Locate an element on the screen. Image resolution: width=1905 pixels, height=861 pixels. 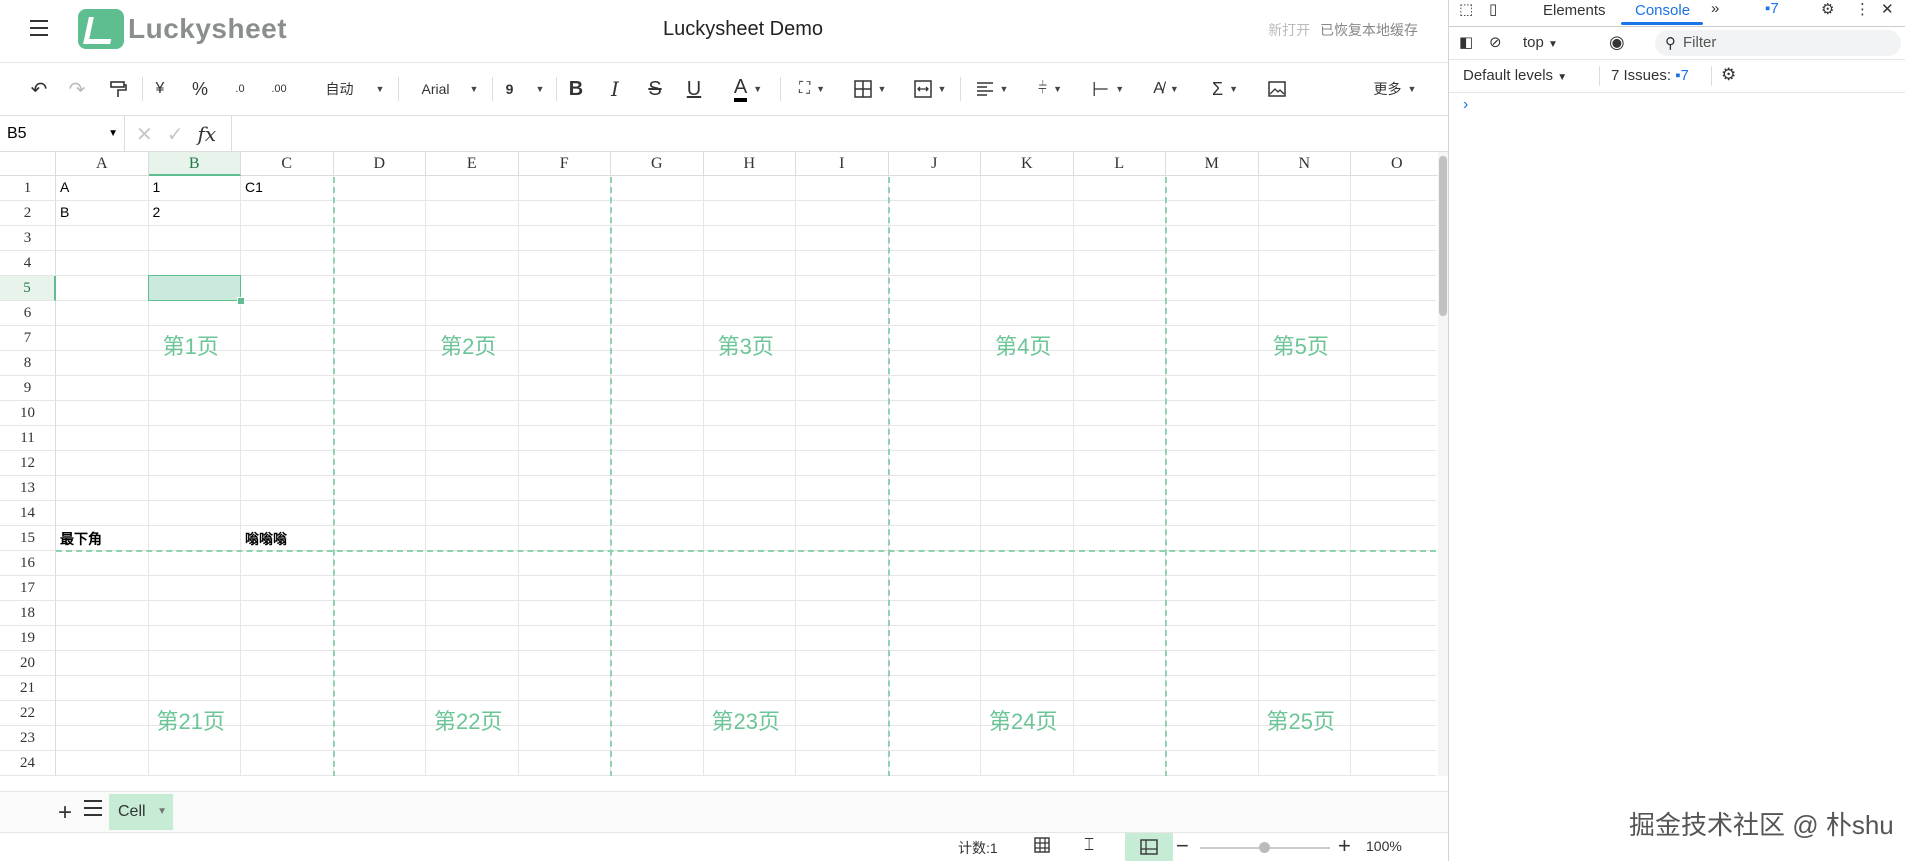
more-tabs-icon: » is located at coordinates (1715, 8).